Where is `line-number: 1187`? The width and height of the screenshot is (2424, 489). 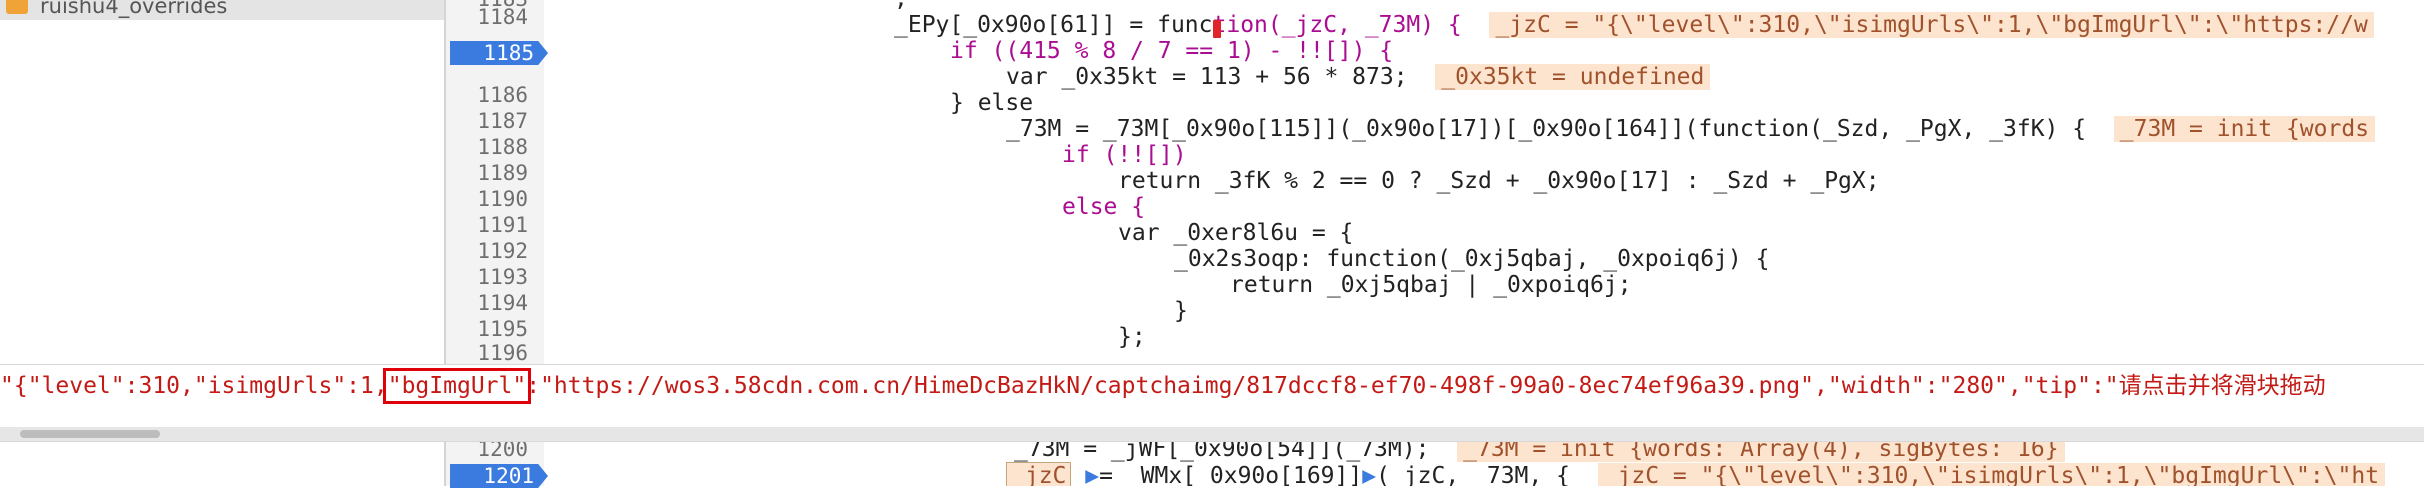
line-number: 1187 is located at coordinates (488, 121).